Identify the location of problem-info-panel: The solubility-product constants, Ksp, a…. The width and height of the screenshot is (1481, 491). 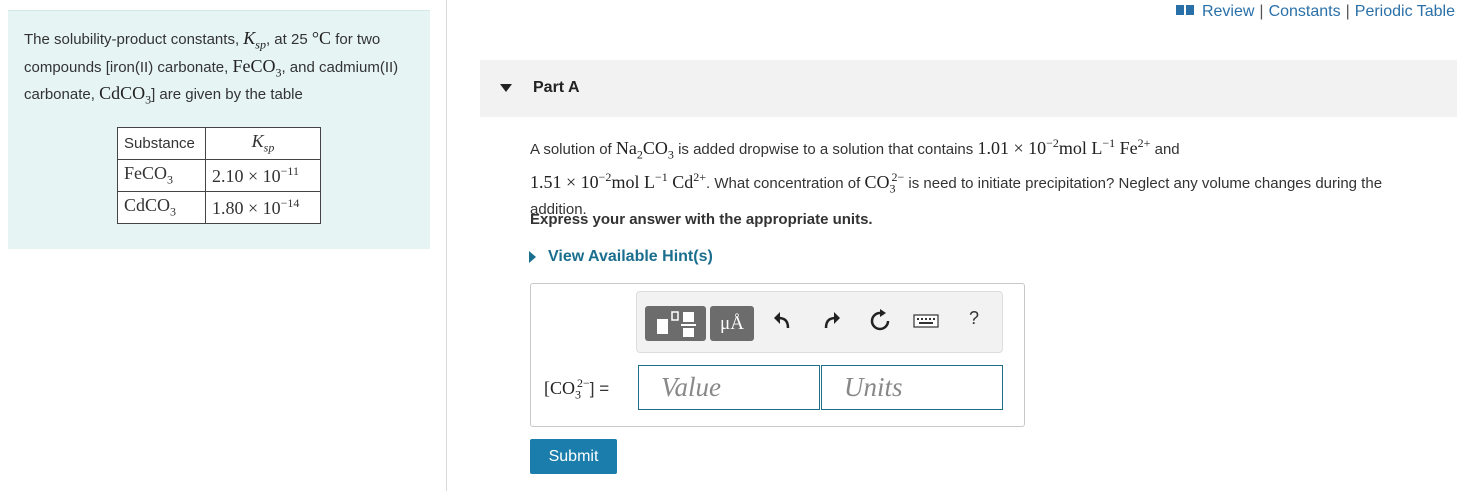
(219, 129).